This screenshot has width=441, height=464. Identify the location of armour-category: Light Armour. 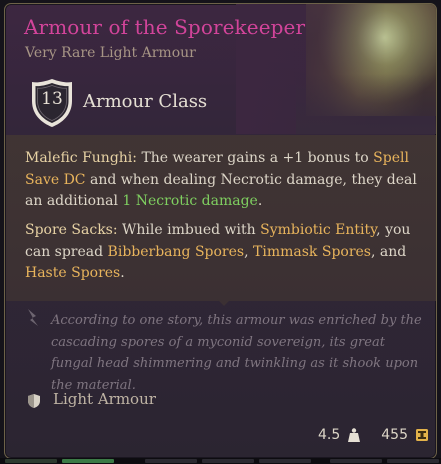
(104, 399).